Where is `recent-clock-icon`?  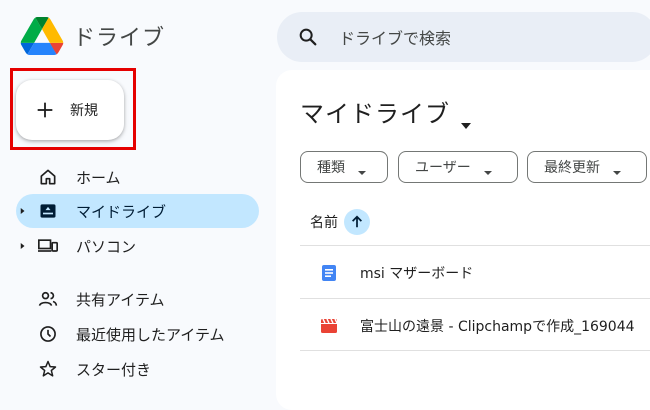 recent-clock-icon is located at coordinates (48, 334).